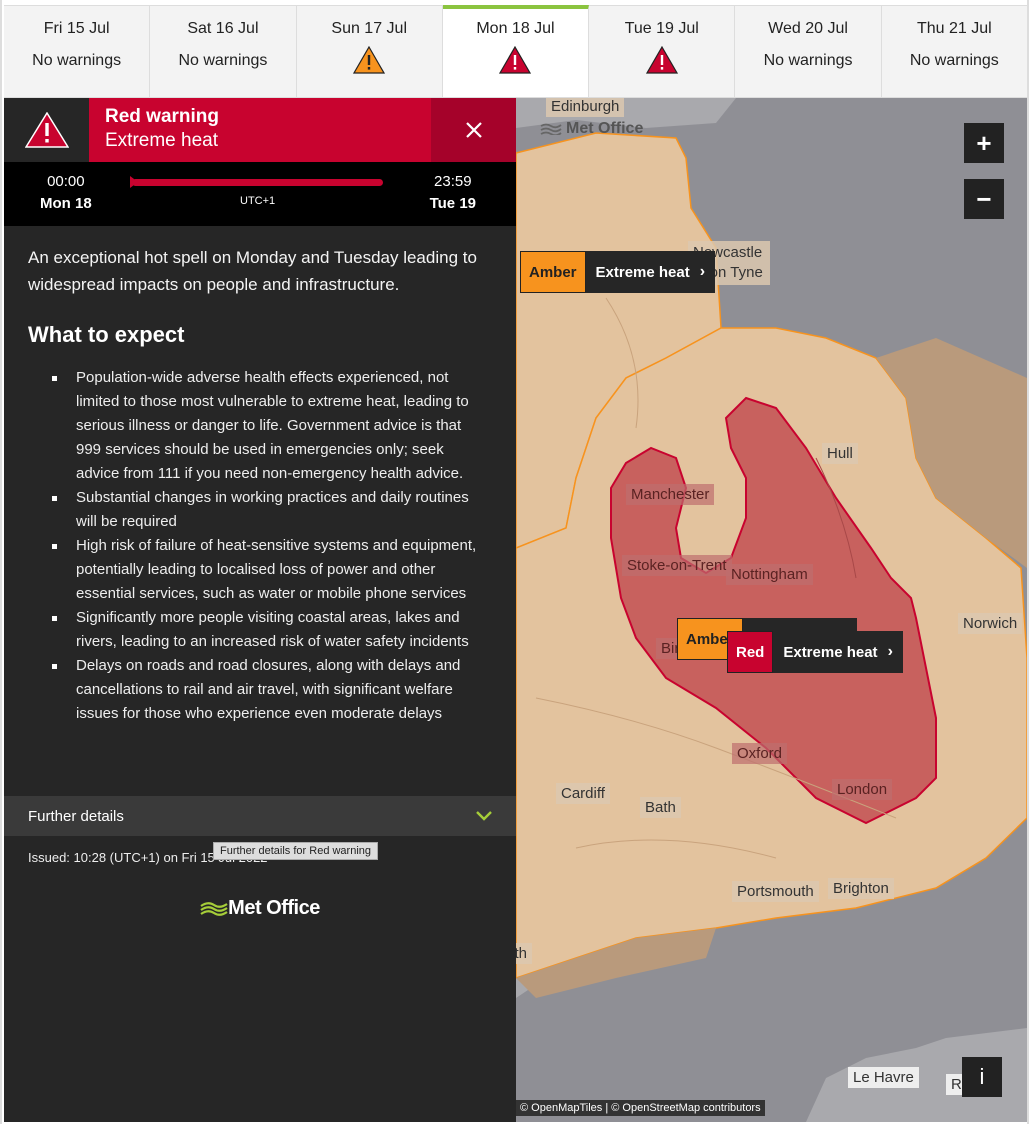 Image resolution: width=1029 pixels, height=1124 pixels. Describe the element at coordinates (76, 816) in the screenshot. I see `further-details-label: Further details` at that location.